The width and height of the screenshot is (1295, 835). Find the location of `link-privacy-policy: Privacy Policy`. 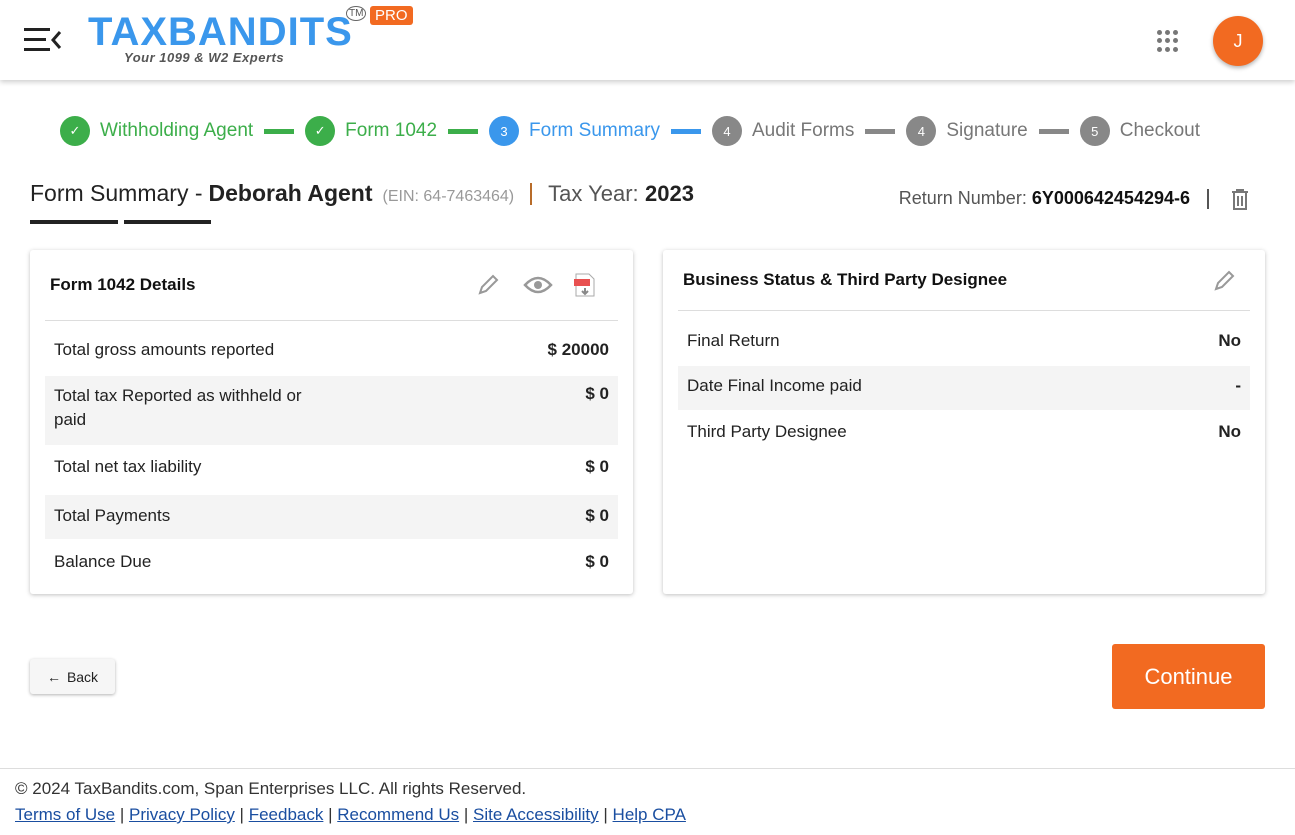

link-privacy-policy: Privacy Policy is located at coordinates (182, 814).